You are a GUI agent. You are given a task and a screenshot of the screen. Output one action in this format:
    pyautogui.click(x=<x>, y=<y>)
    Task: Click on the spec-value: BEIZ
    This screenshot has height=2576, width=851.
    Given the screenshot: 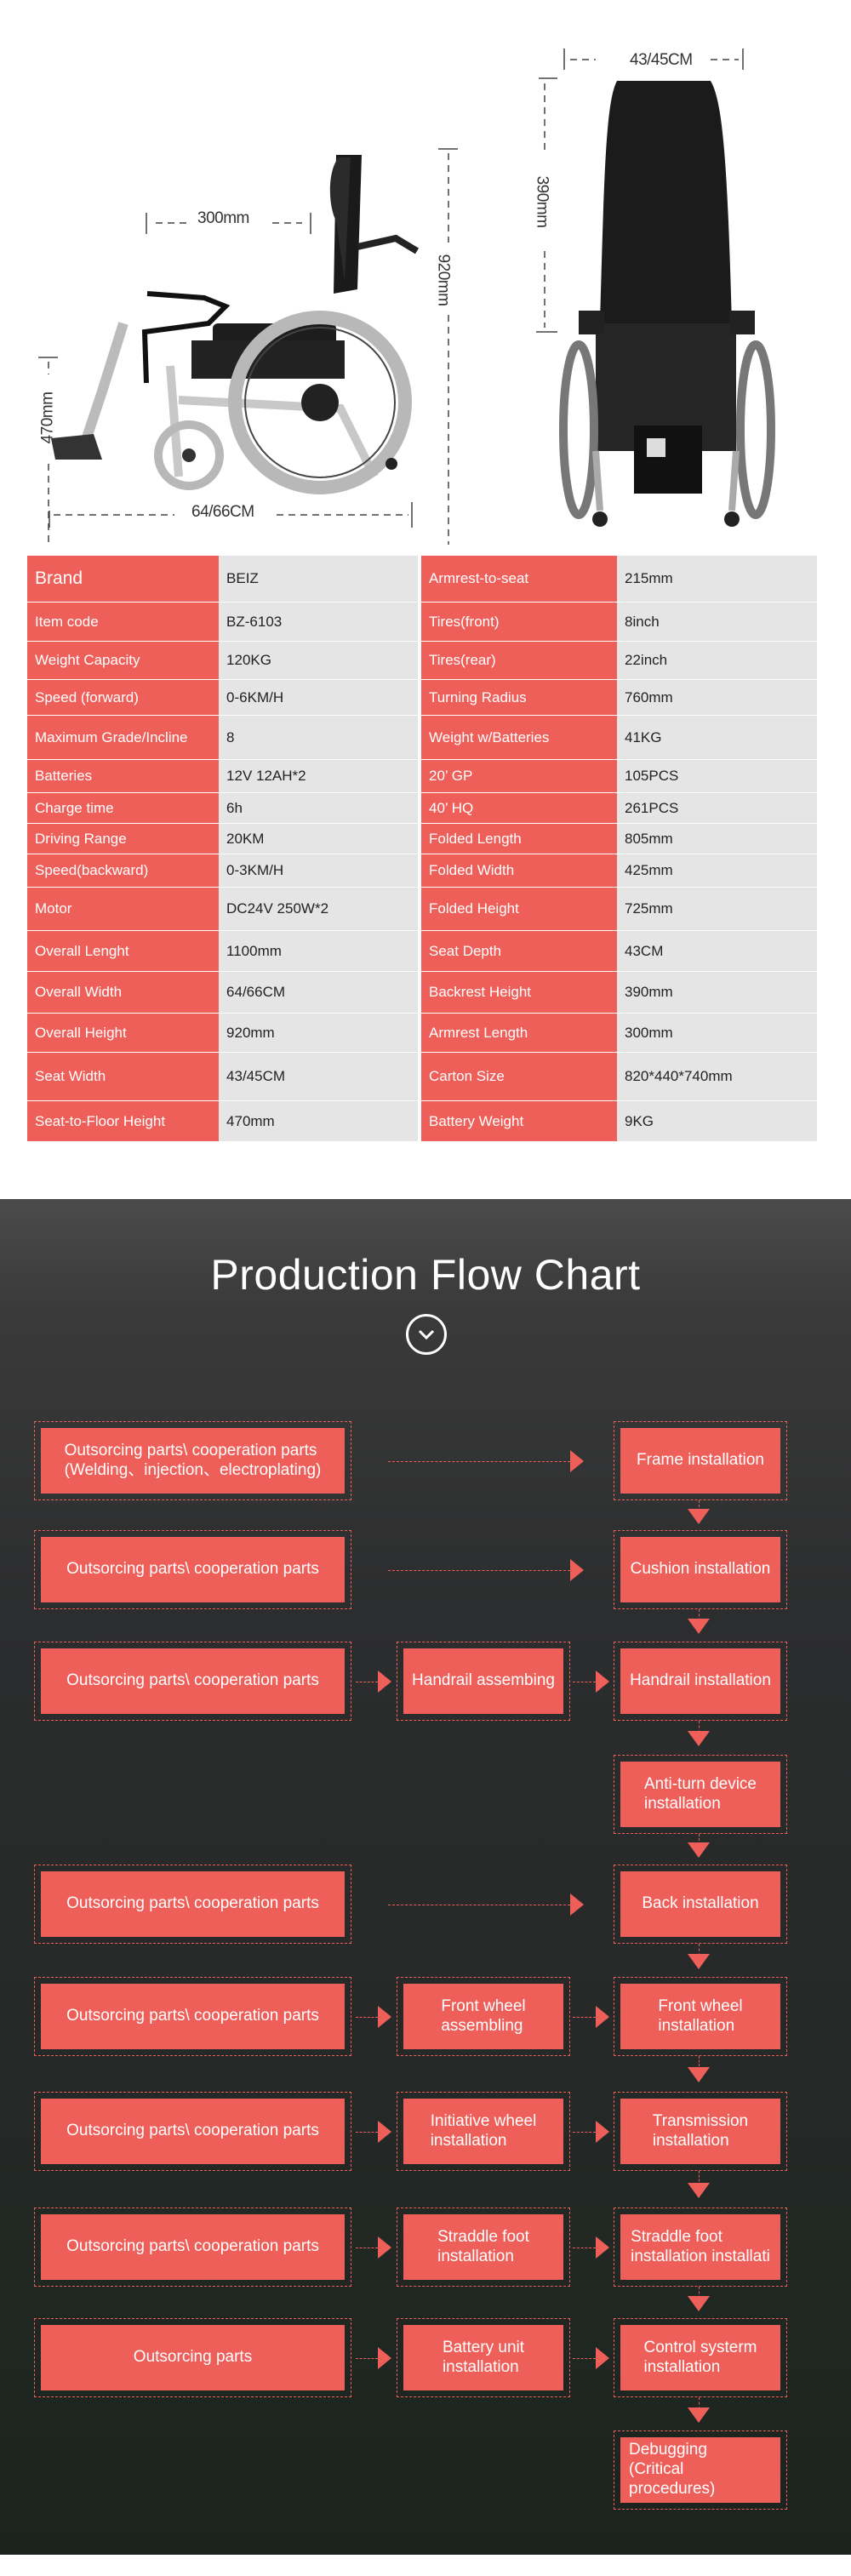 What is the action you would take?
    pyautogui.click(x=319, y=579)
    